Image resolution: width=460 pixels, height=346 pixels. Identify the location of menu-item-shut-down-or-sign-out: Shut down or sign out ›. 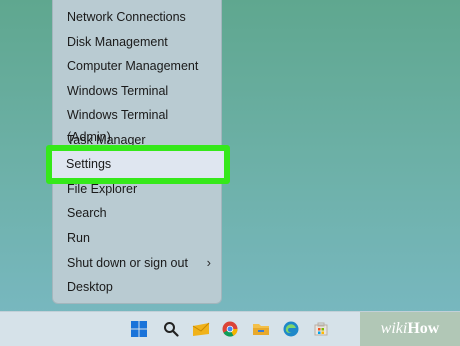
(141, 263).